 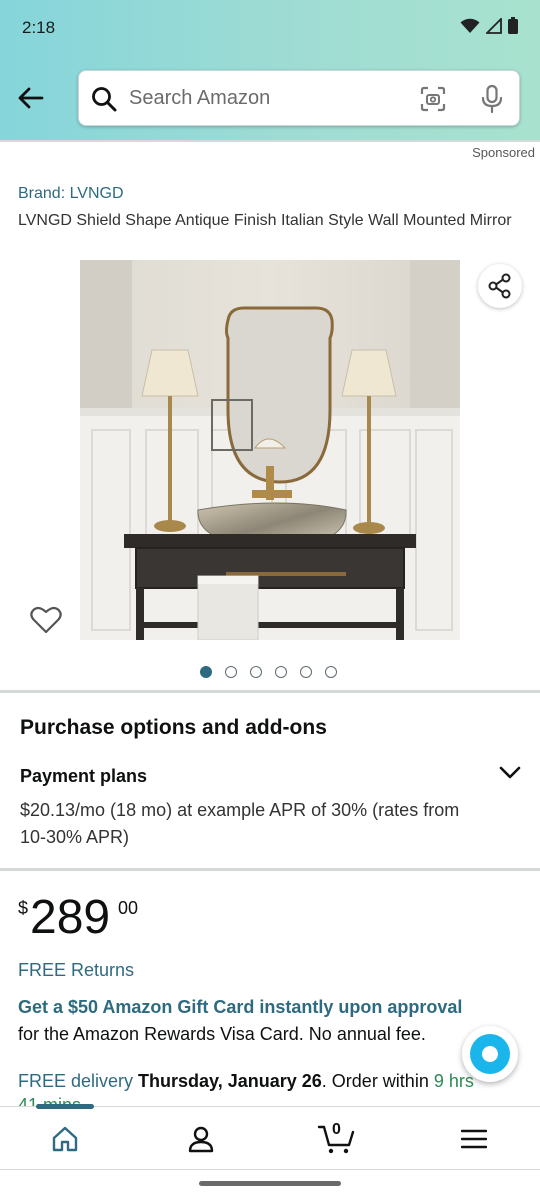 What do you see at coordinates (104, 99) in the screenshot?
I see `search-icon` at bounding box center [104, 99].